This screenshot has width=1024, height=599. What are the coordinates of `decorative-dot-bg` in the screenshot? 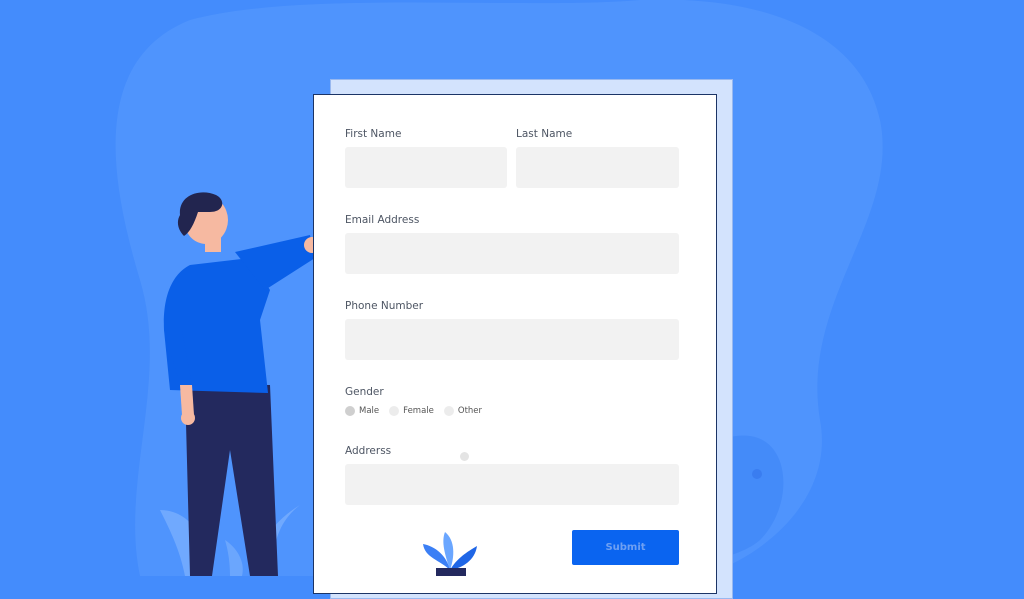 It's located at (757, 474).